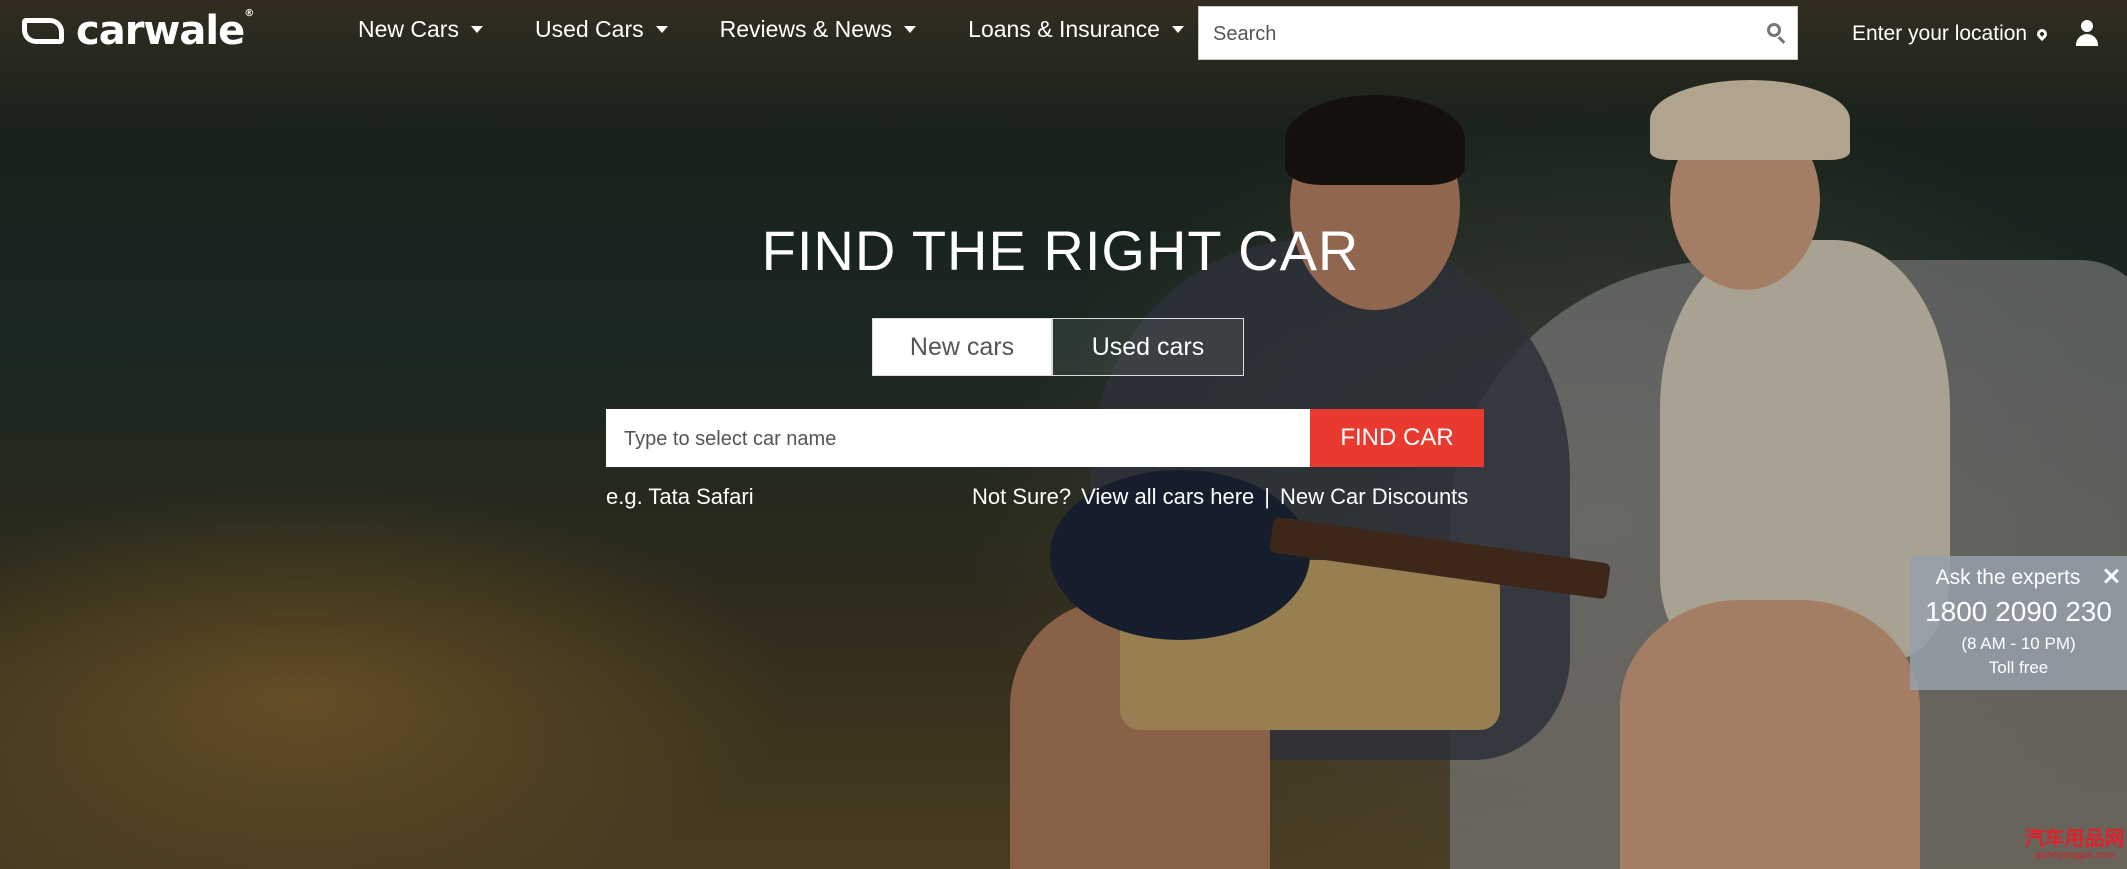 The height and width of the screenshot is (869, 2127). Describe the element at coordinates (1940, 33) in the screenshot. I see `location-label: Enter your location` at that location.